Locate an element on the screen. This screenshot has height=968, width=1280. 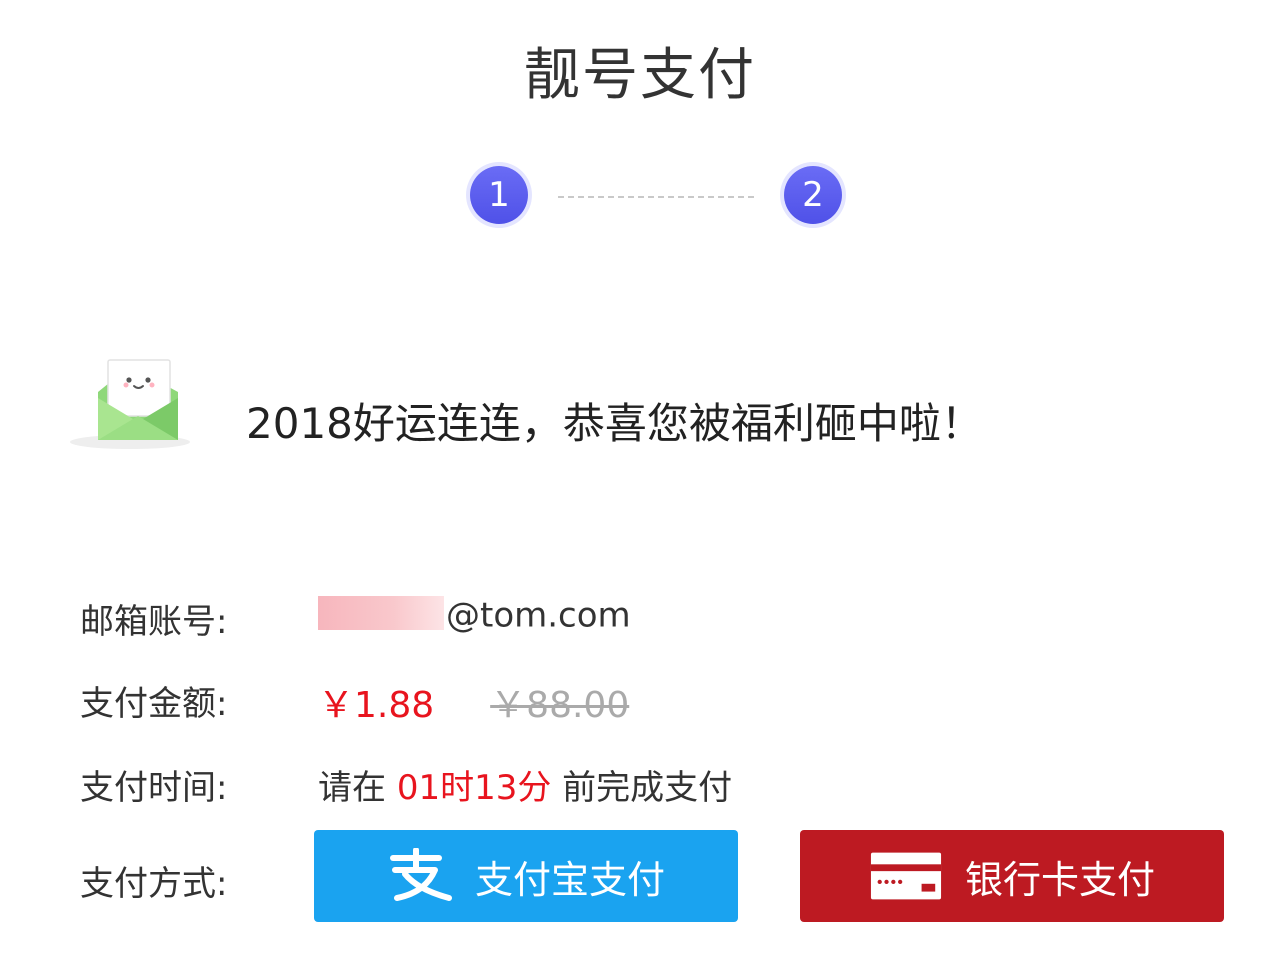
current-price: ￥1.88 is located at coordinates (376, 705).